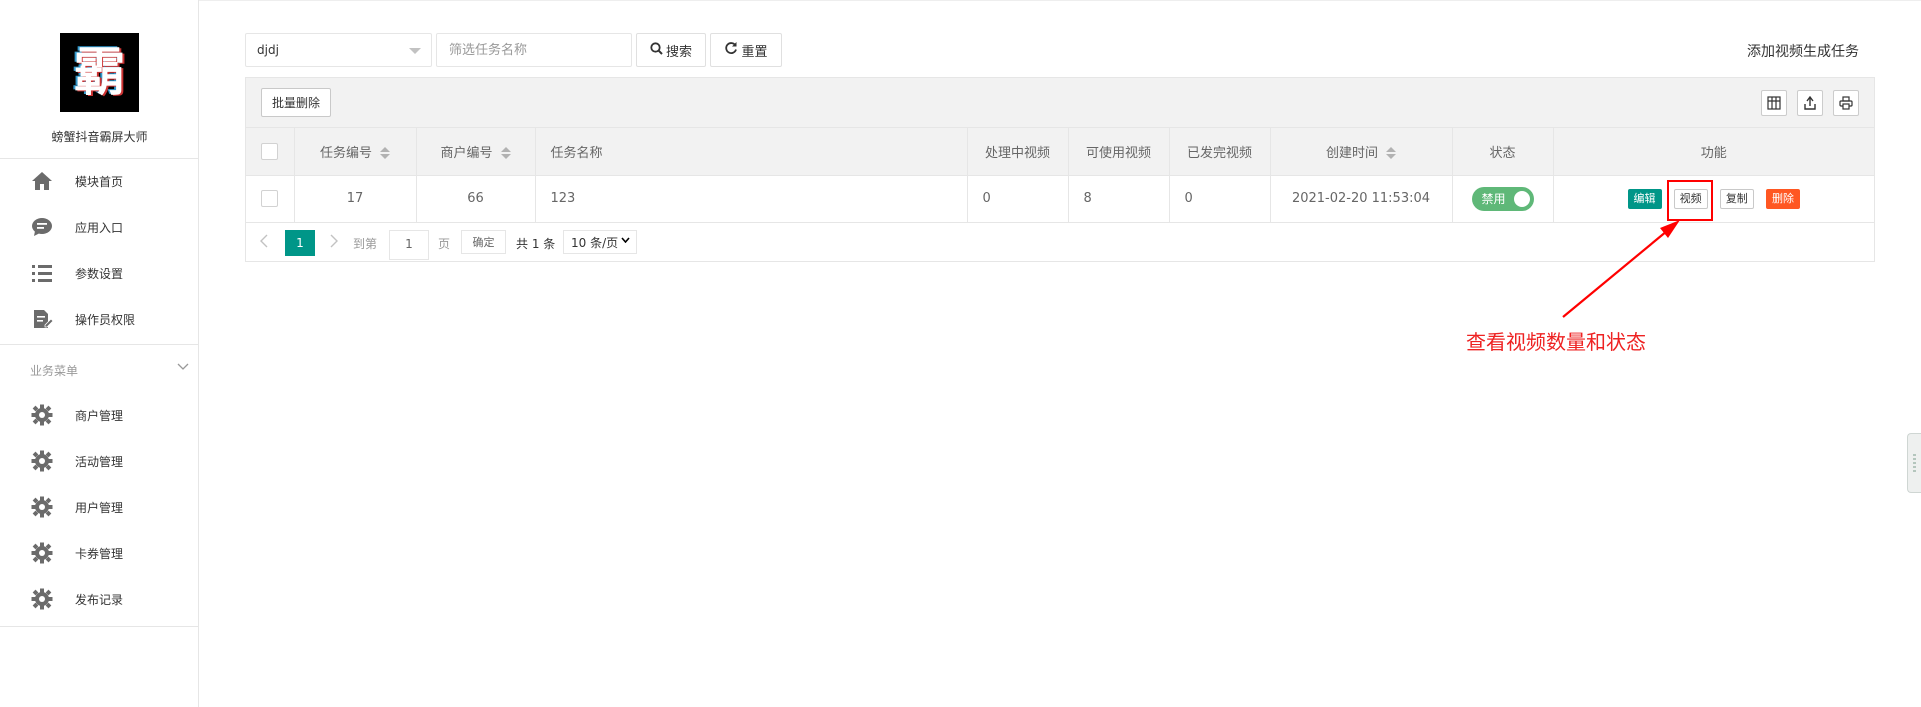  What do you see at coordinates (1914, 463) in the screenshot?
I see `scroll-handle` at bounding box center [1914, 463].